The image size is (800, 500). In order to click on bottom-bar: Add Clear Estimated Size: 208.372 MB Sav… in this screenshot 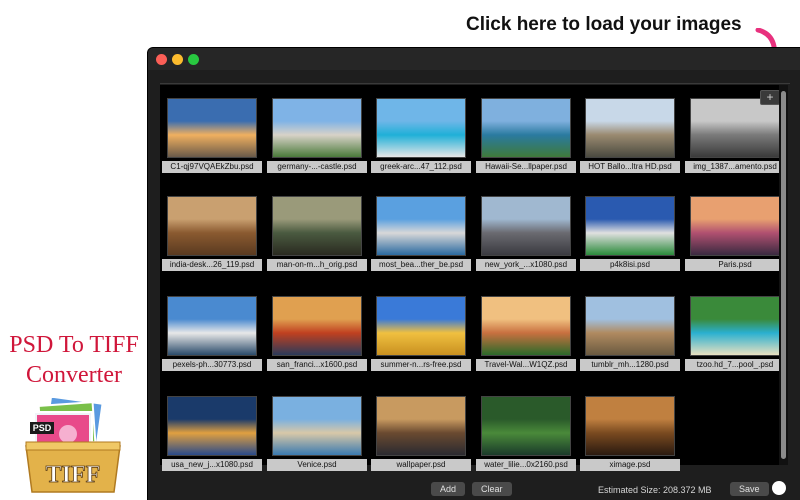, I will do `click(474, 488)`.